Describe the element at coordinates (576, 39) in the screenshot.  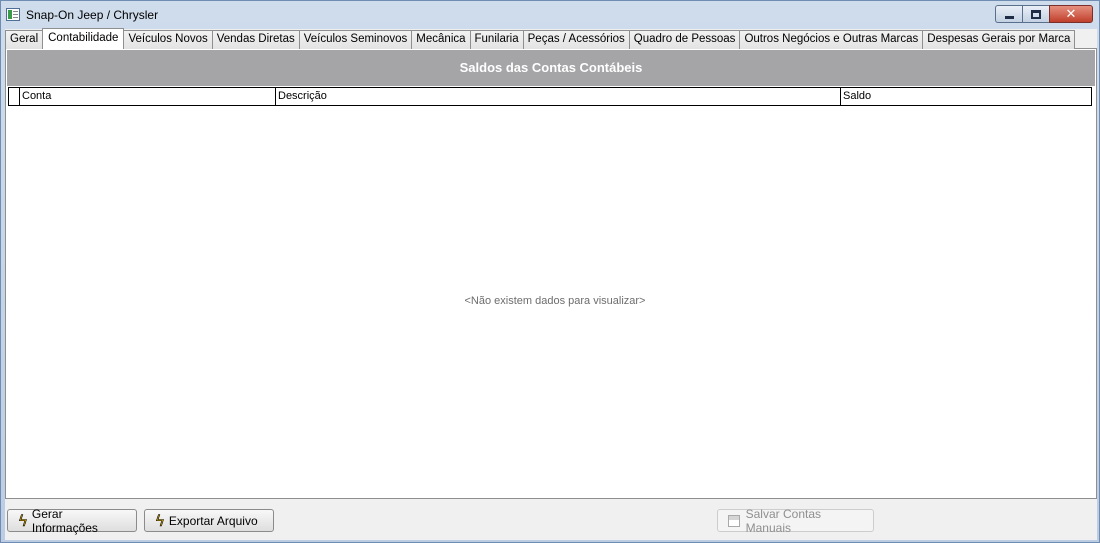
I see `tab-pecas-acessorios: Peças / Acessórios` at that location.